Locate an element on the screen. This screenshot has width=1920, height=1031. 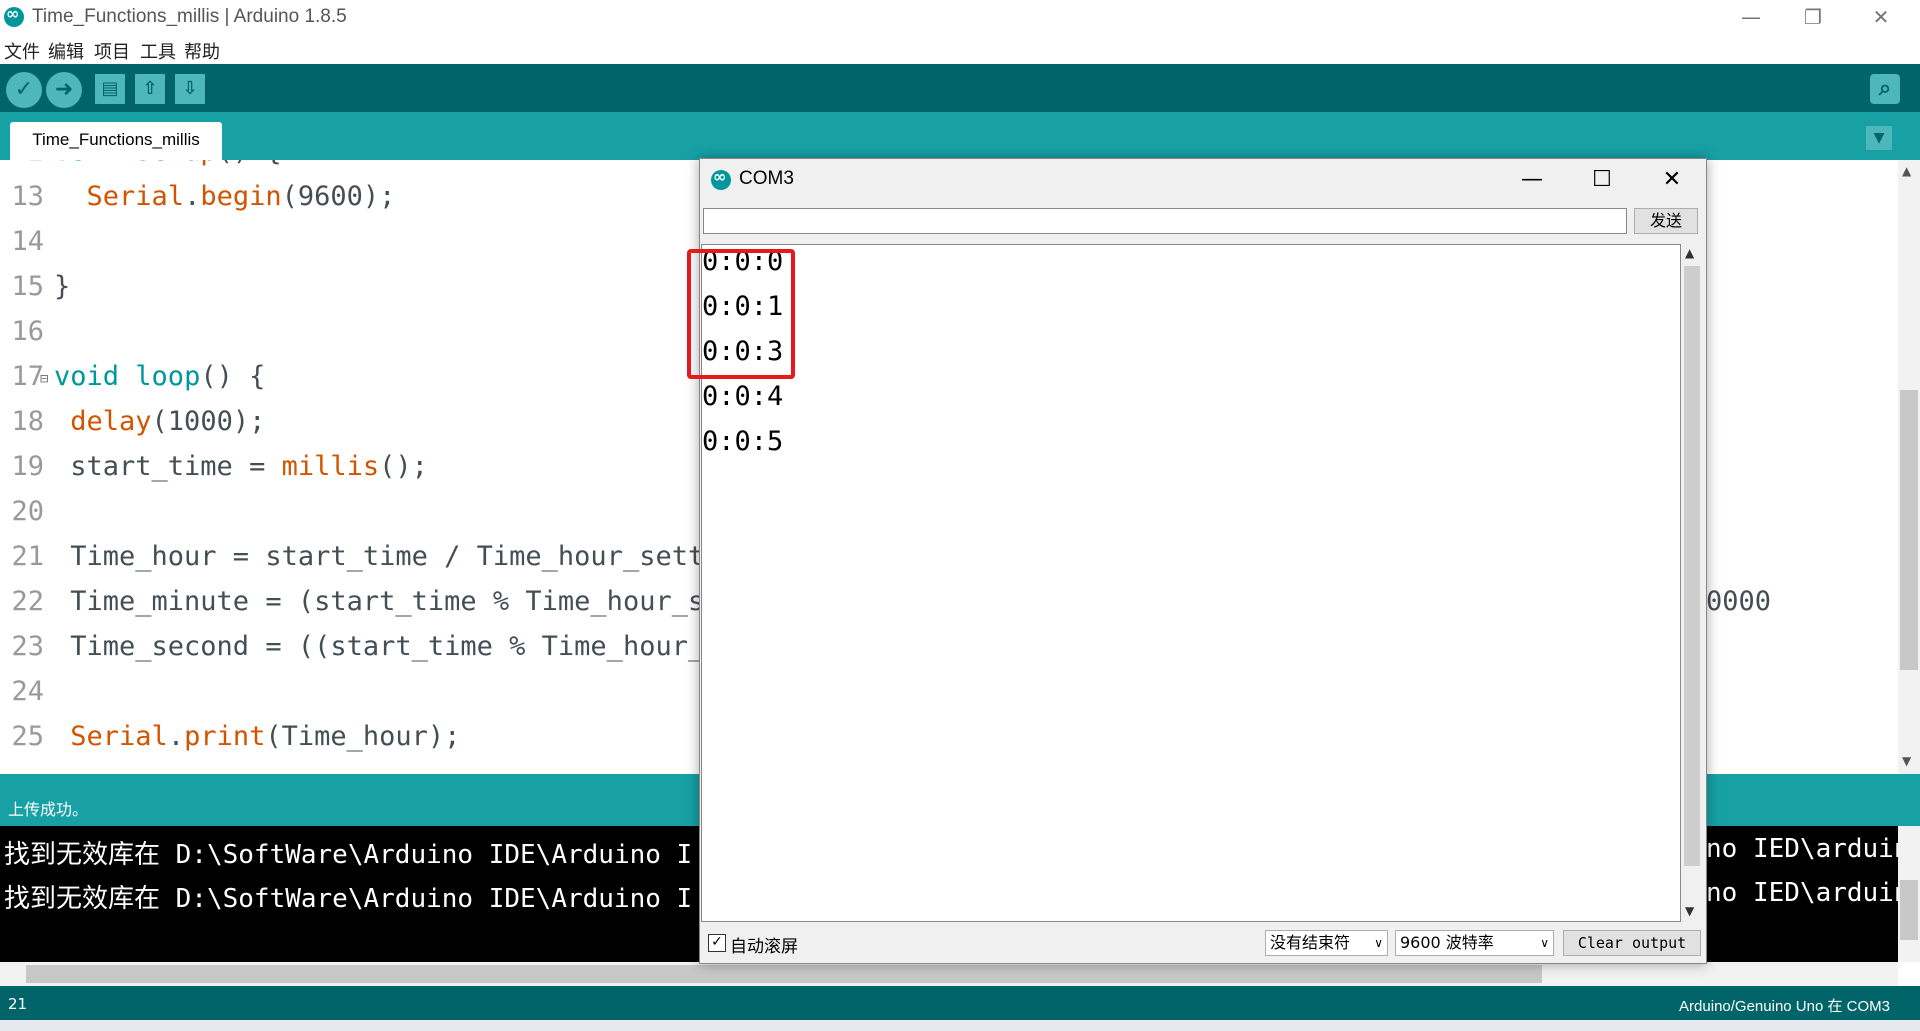
line-number: 19 is located at coordinates (27, 466).